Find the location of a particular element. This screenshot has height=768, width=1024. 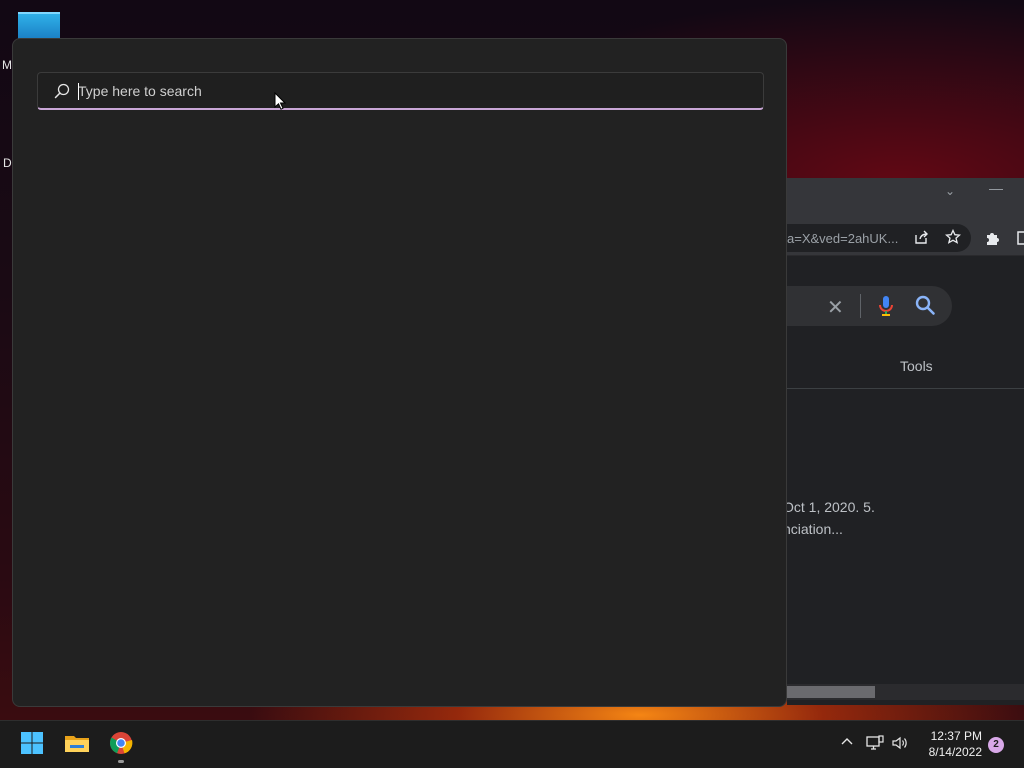

horizontal-scrollbar is located at coordinates (905, 692).